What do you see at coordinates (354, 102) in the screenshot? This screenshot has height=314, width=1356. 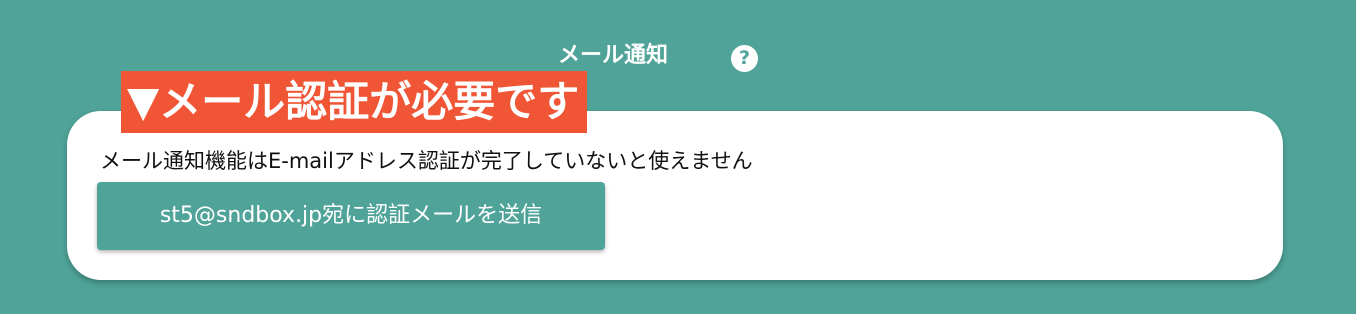 I see `verification-required-banner: ▼メール認証が必要です` at bounding box center [354, 102].